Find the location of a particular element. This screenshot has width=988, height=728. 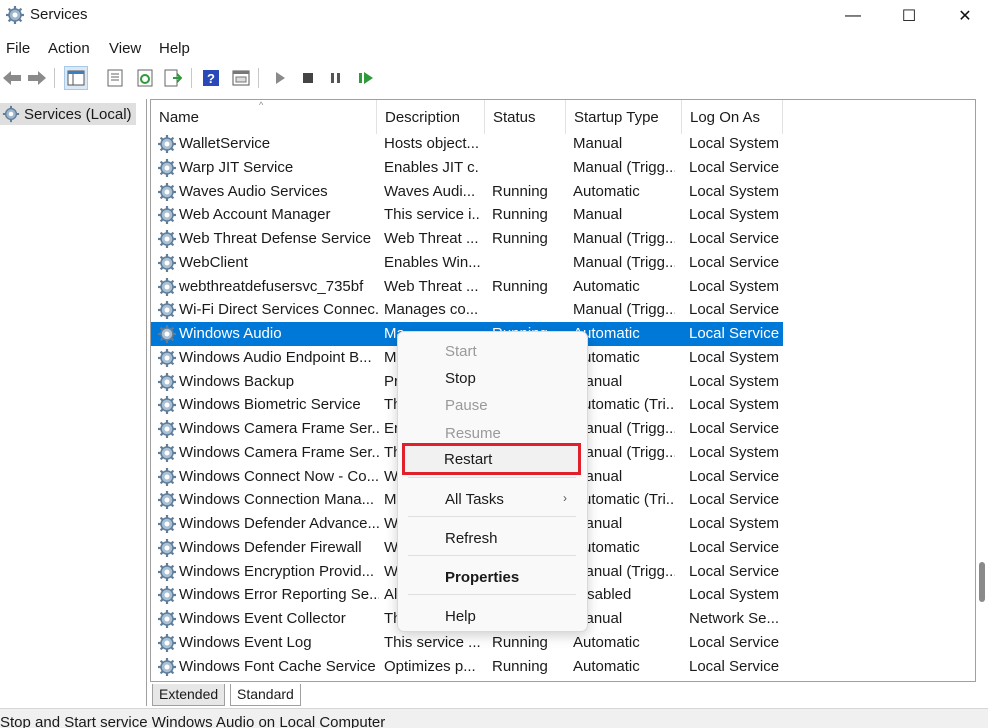

menu-item-restart: Restart is located at coordinates (491, 459).